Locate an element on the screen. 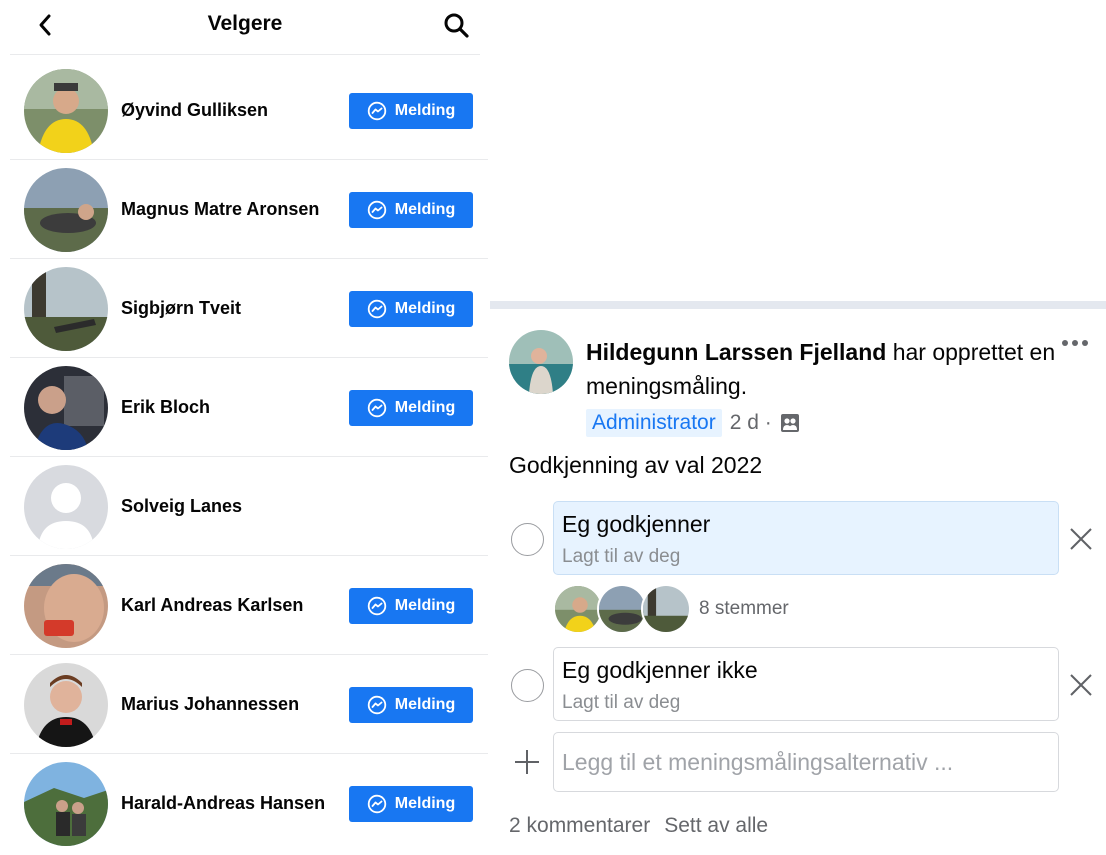 This screenshot has width=1106, height=855. voter-name: Øyvind Gulliksen is located at coordinates (194, 110).